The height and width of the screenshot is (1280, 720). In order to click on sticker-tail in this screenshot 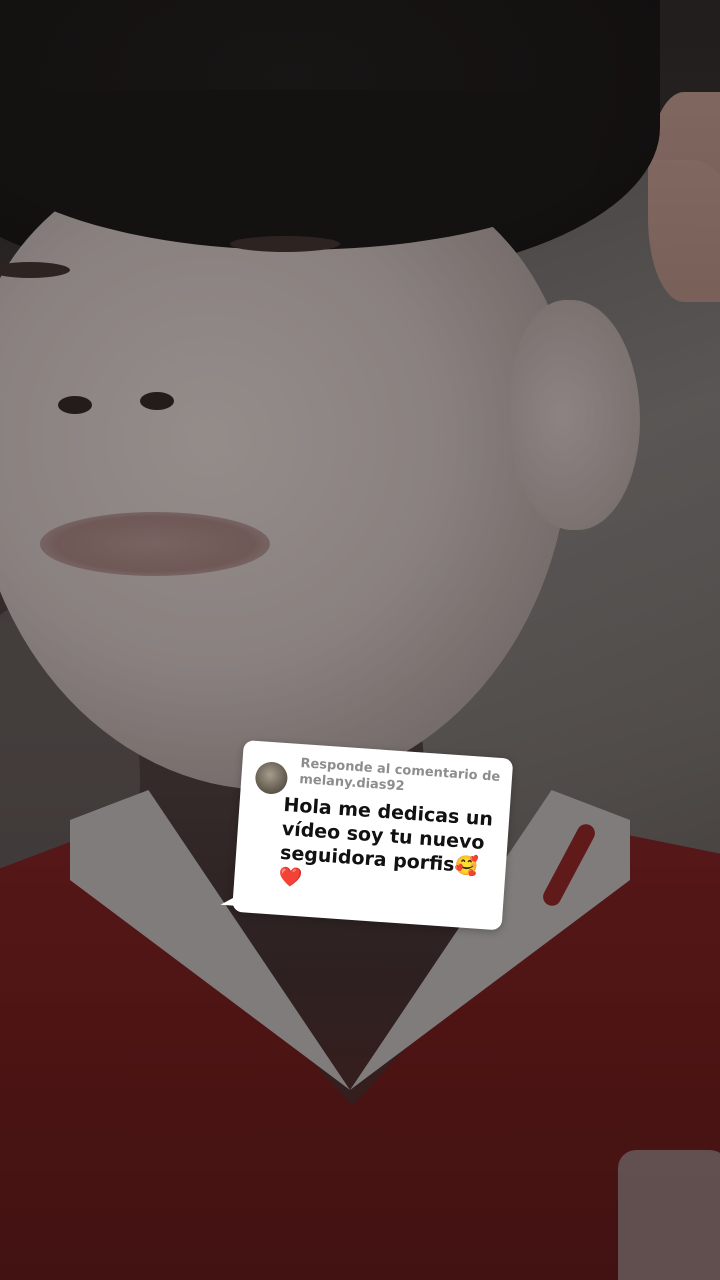, I will do `click(232, 898)`.